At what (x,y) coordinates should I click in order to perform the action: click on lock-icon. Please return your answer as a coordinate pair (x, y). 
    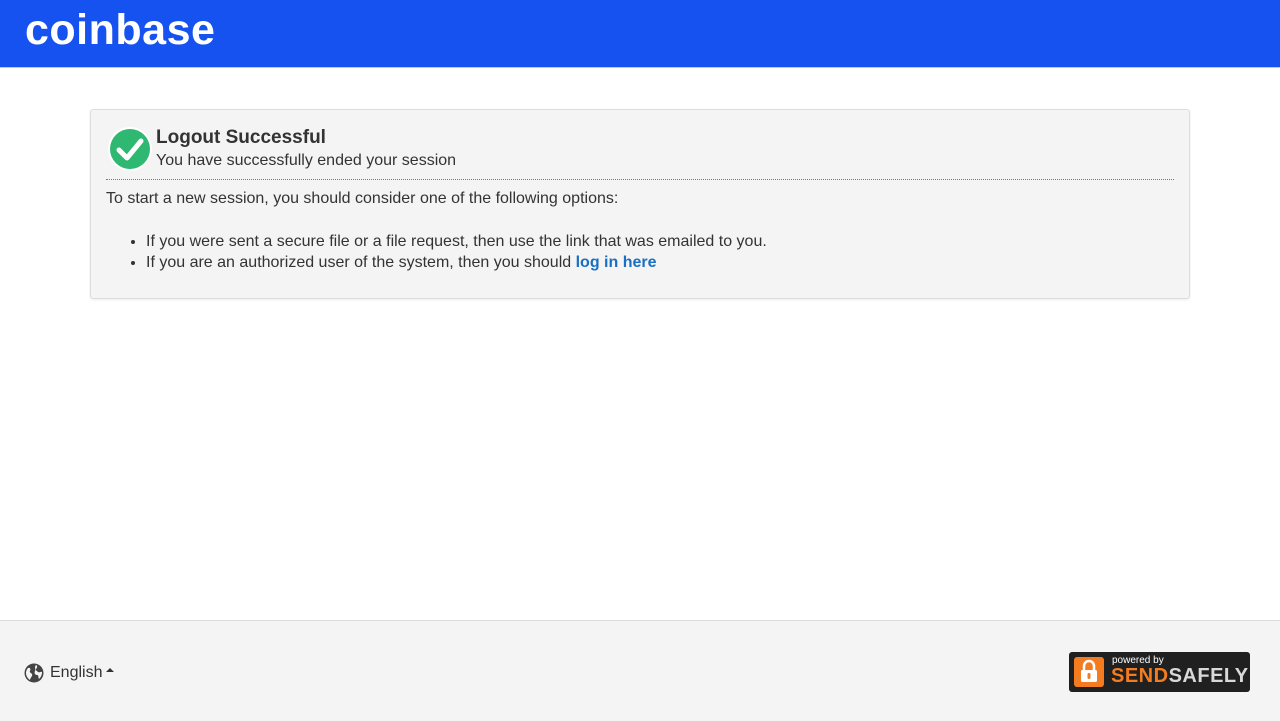
    Looking at the image, I should click on (1089, 672).